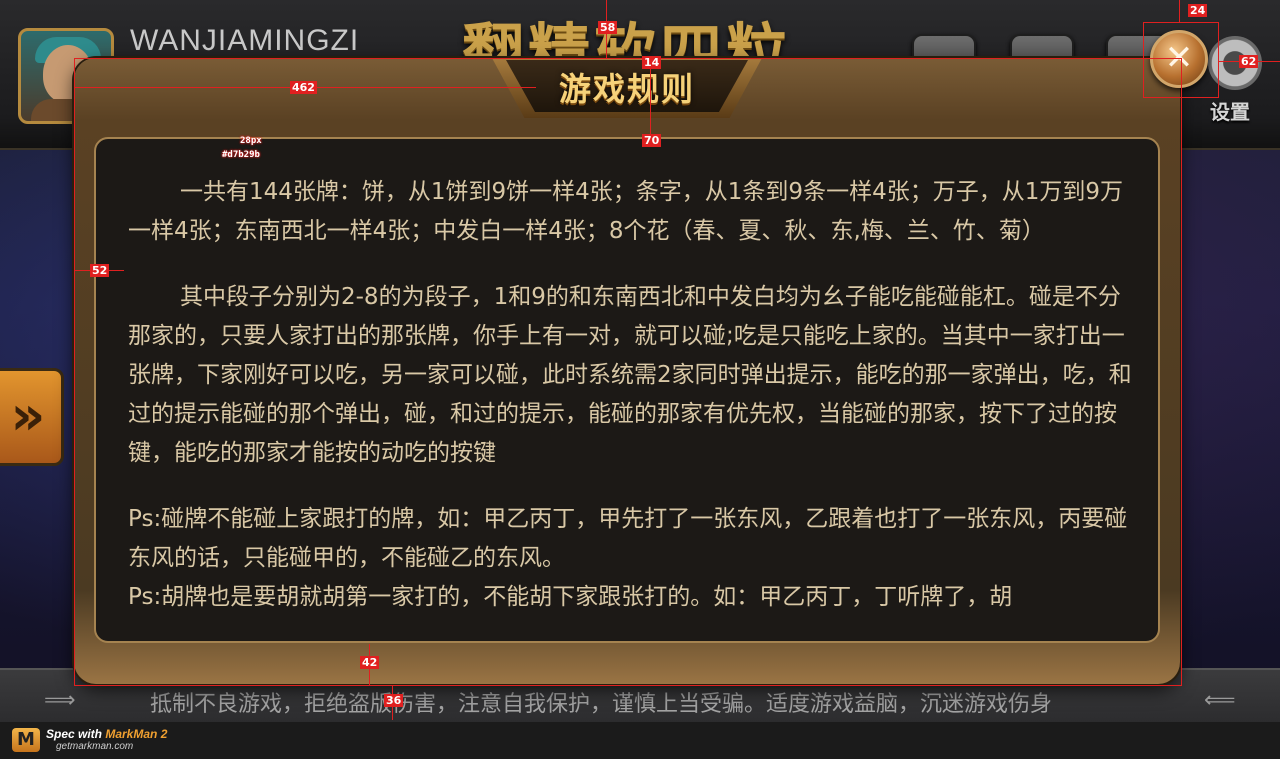 This screenshot has height=759, width=1280. I want to click on ornament-left-icon: ⟹, so click(60, 700).